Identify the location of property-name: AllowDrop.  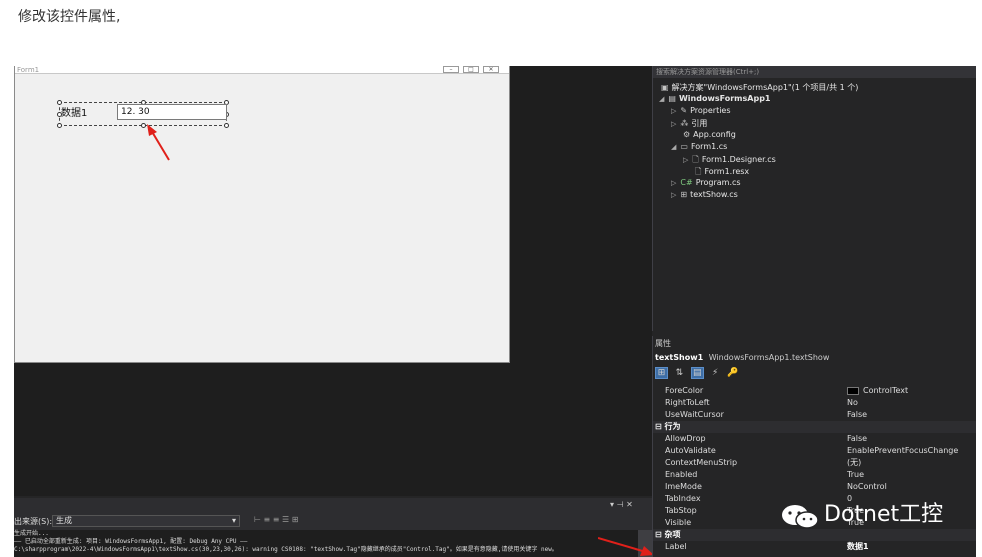
(685, 438).